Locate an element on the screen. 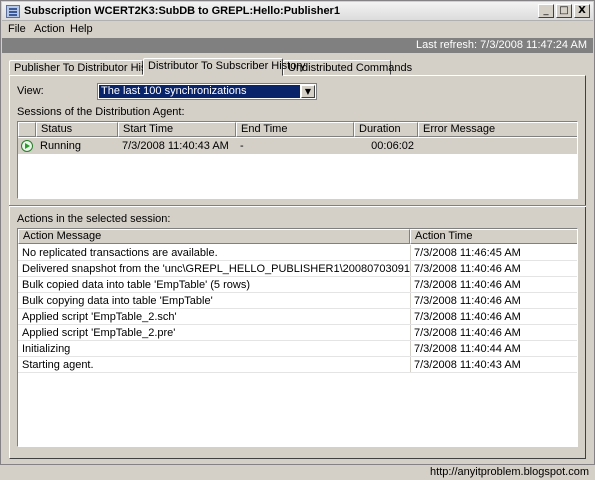 The width and height of the screenshot is (595, 480). sessions-header-end-time: End Time is located at coordinates (295, 129).